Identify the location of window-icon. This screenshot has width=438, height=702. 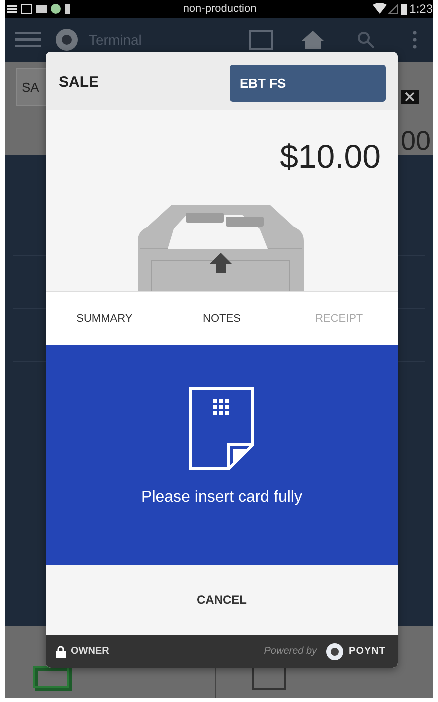
(261, 40).